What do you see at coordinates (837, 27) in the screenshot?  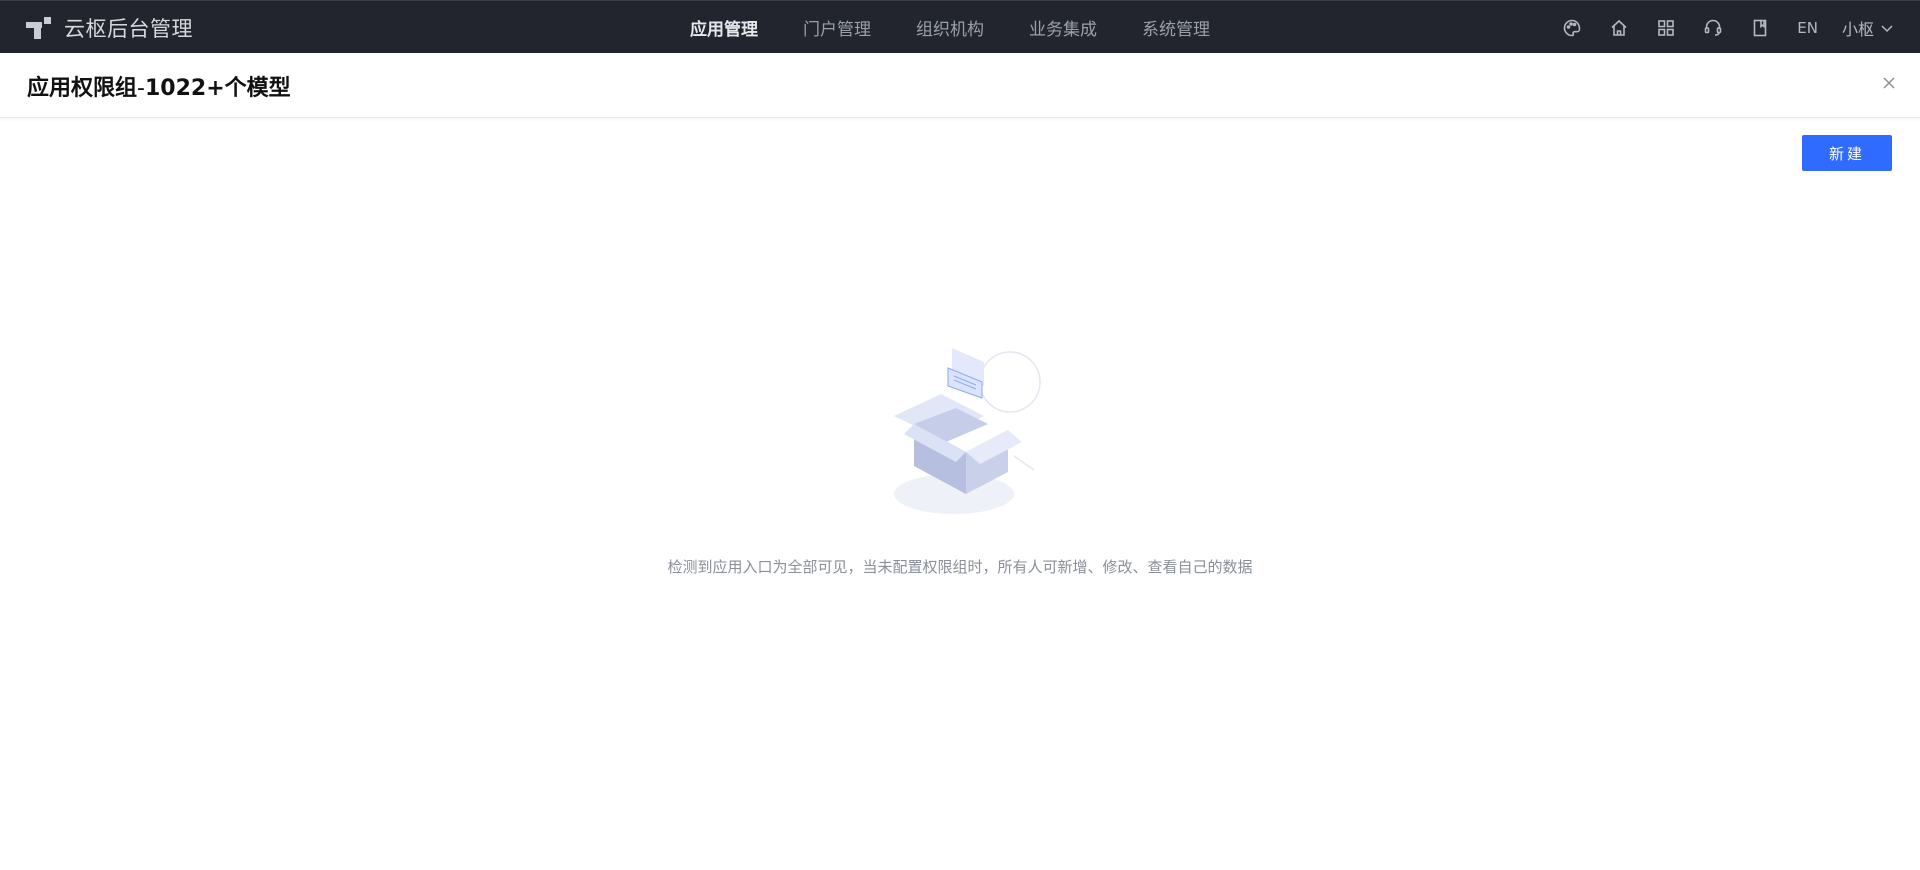 I see `nav-item-portal-management: 门户管理` at bounding box center [837, 27].